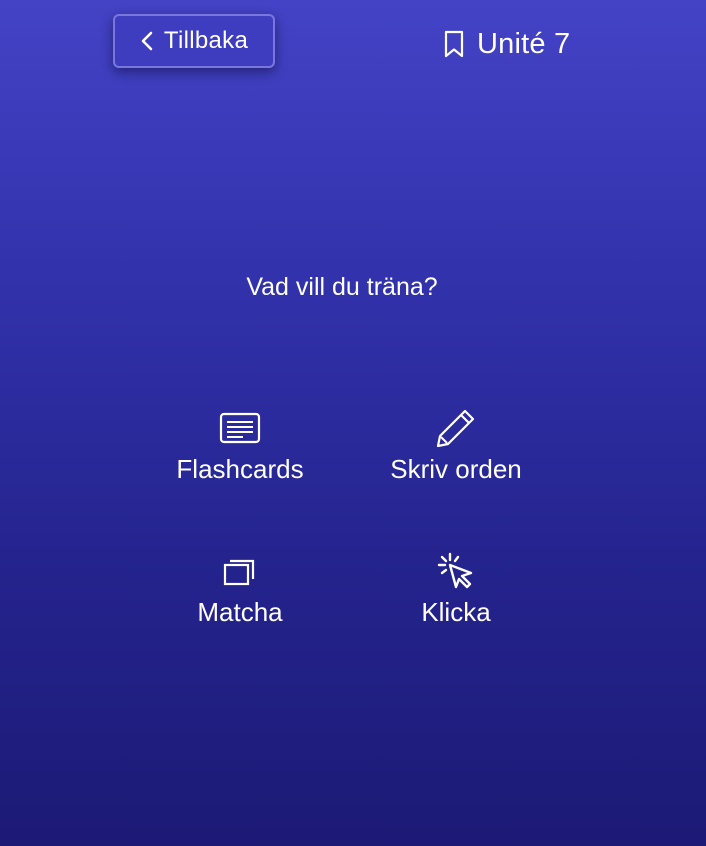 The height and width of the screenshot is (846, 706). I want to click on matcha-option: Matcha, so click(240, 589).